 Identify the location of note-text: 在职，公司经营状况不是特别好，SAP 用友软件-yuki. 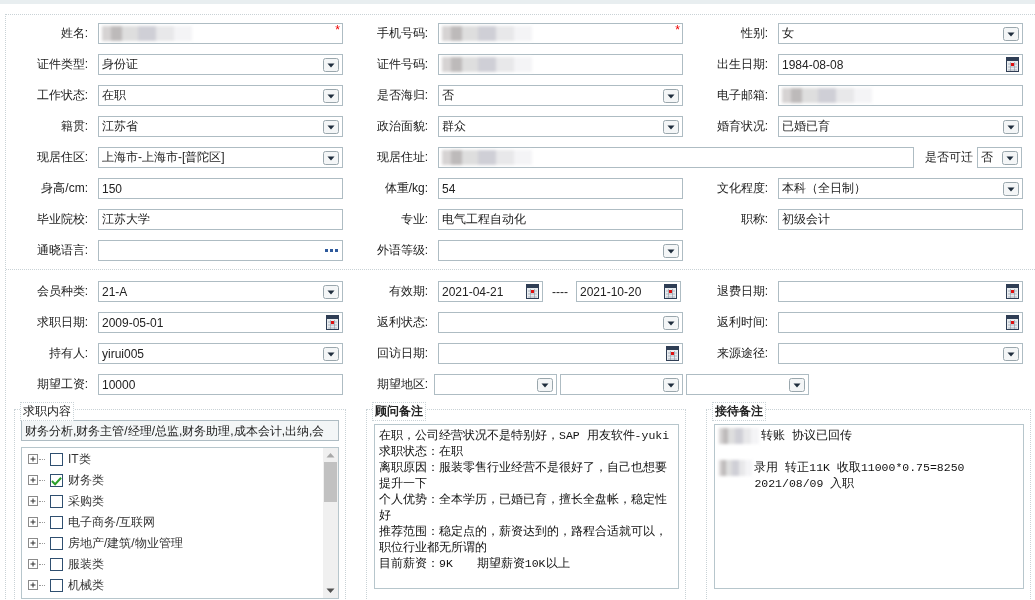
(524, 436).